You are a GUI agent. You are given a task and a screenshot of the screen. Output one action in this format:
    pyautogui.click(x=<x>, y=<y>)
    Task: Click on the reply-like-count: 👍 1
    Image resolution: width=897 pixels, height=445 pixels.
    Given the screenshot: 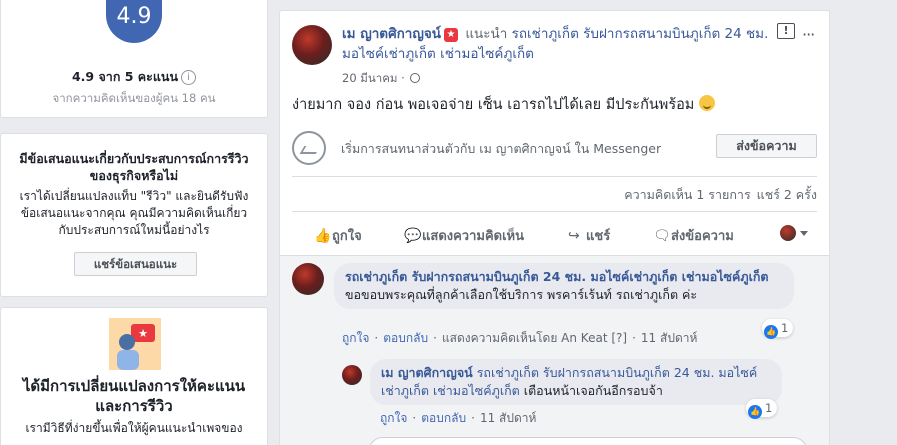 What is the action you would take?
    pyautogui.click(x=762, y=409)
    